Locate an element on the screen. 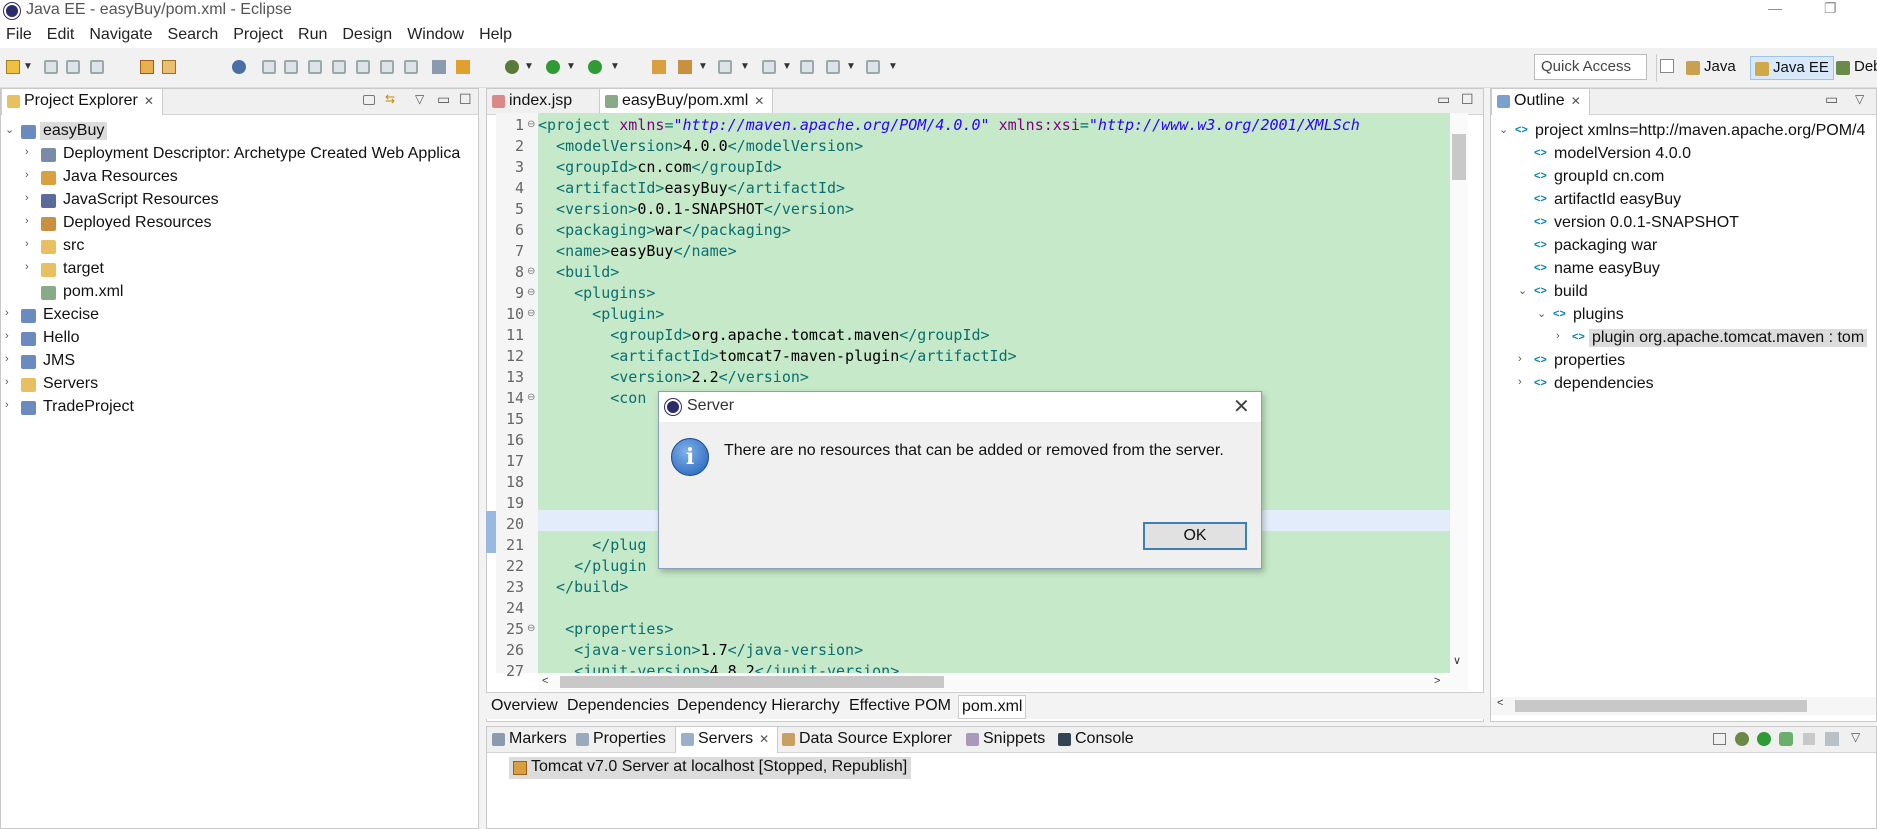 Image resolution: width=1877 pixels, height=829 pixels. ok-button: OK is located at coordinates (1195, 536).